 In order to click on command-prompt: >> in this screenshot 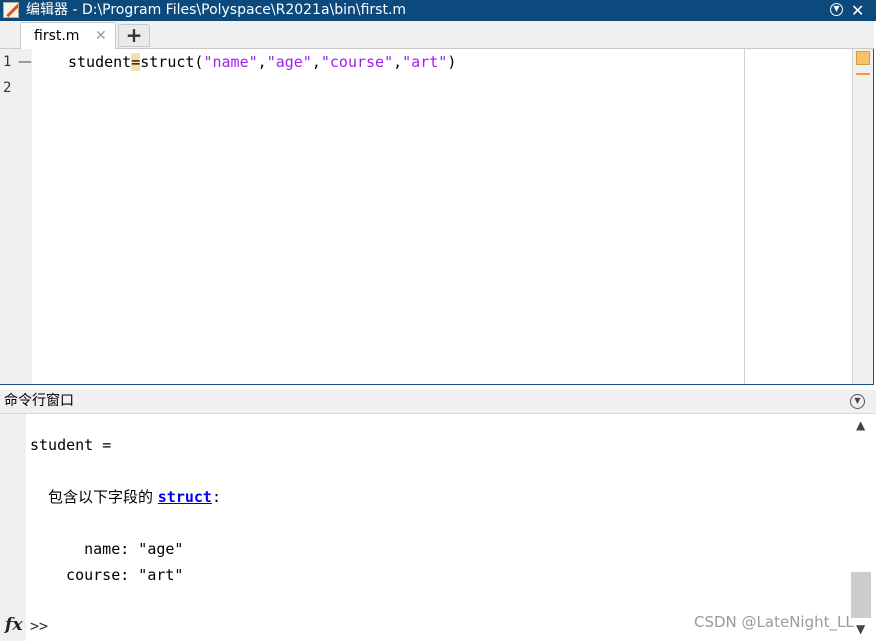, I will do `click(39, 626)`.